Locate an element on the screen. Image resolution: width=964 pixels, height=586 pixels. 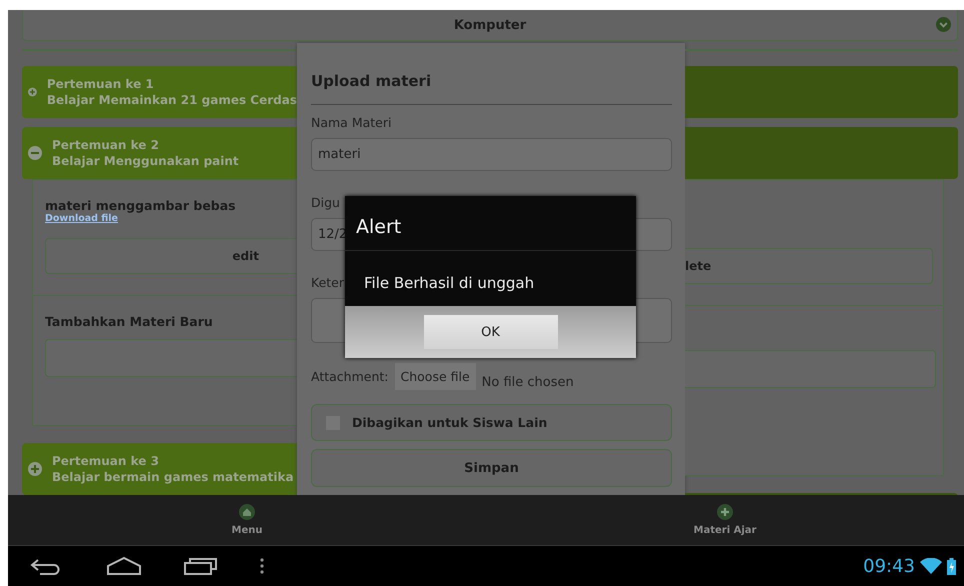
meeting-header: Pertemuan ke 1 Belajar Memainkan 21 games Cerdas is located at coordinates (159, 92).